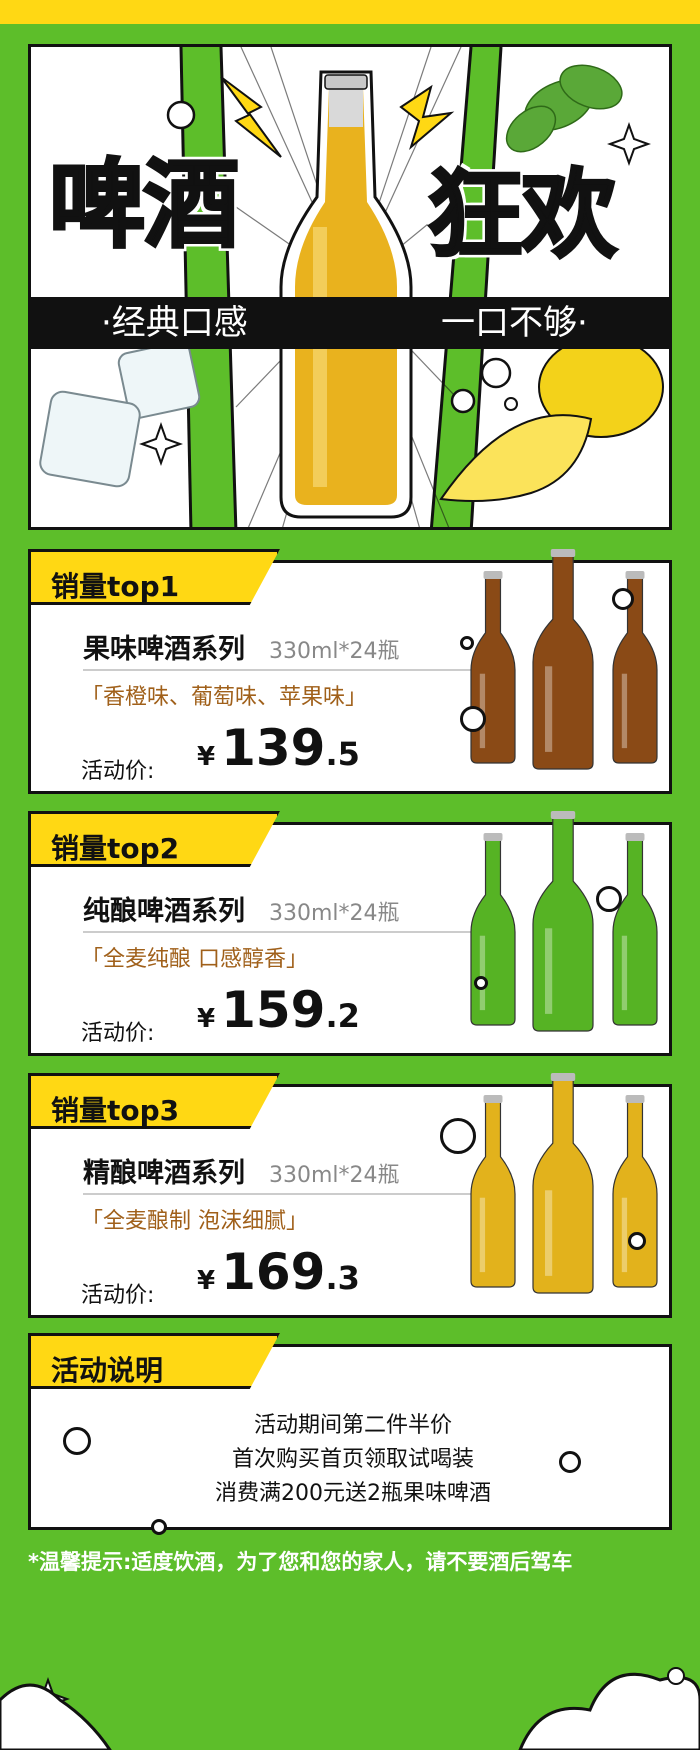 Image resolution: width=700 pixels, height=1750 pixels. Describe the element at coordinates (346, 294) in the screenshot. I see `beer-bottle-hero` at that location.